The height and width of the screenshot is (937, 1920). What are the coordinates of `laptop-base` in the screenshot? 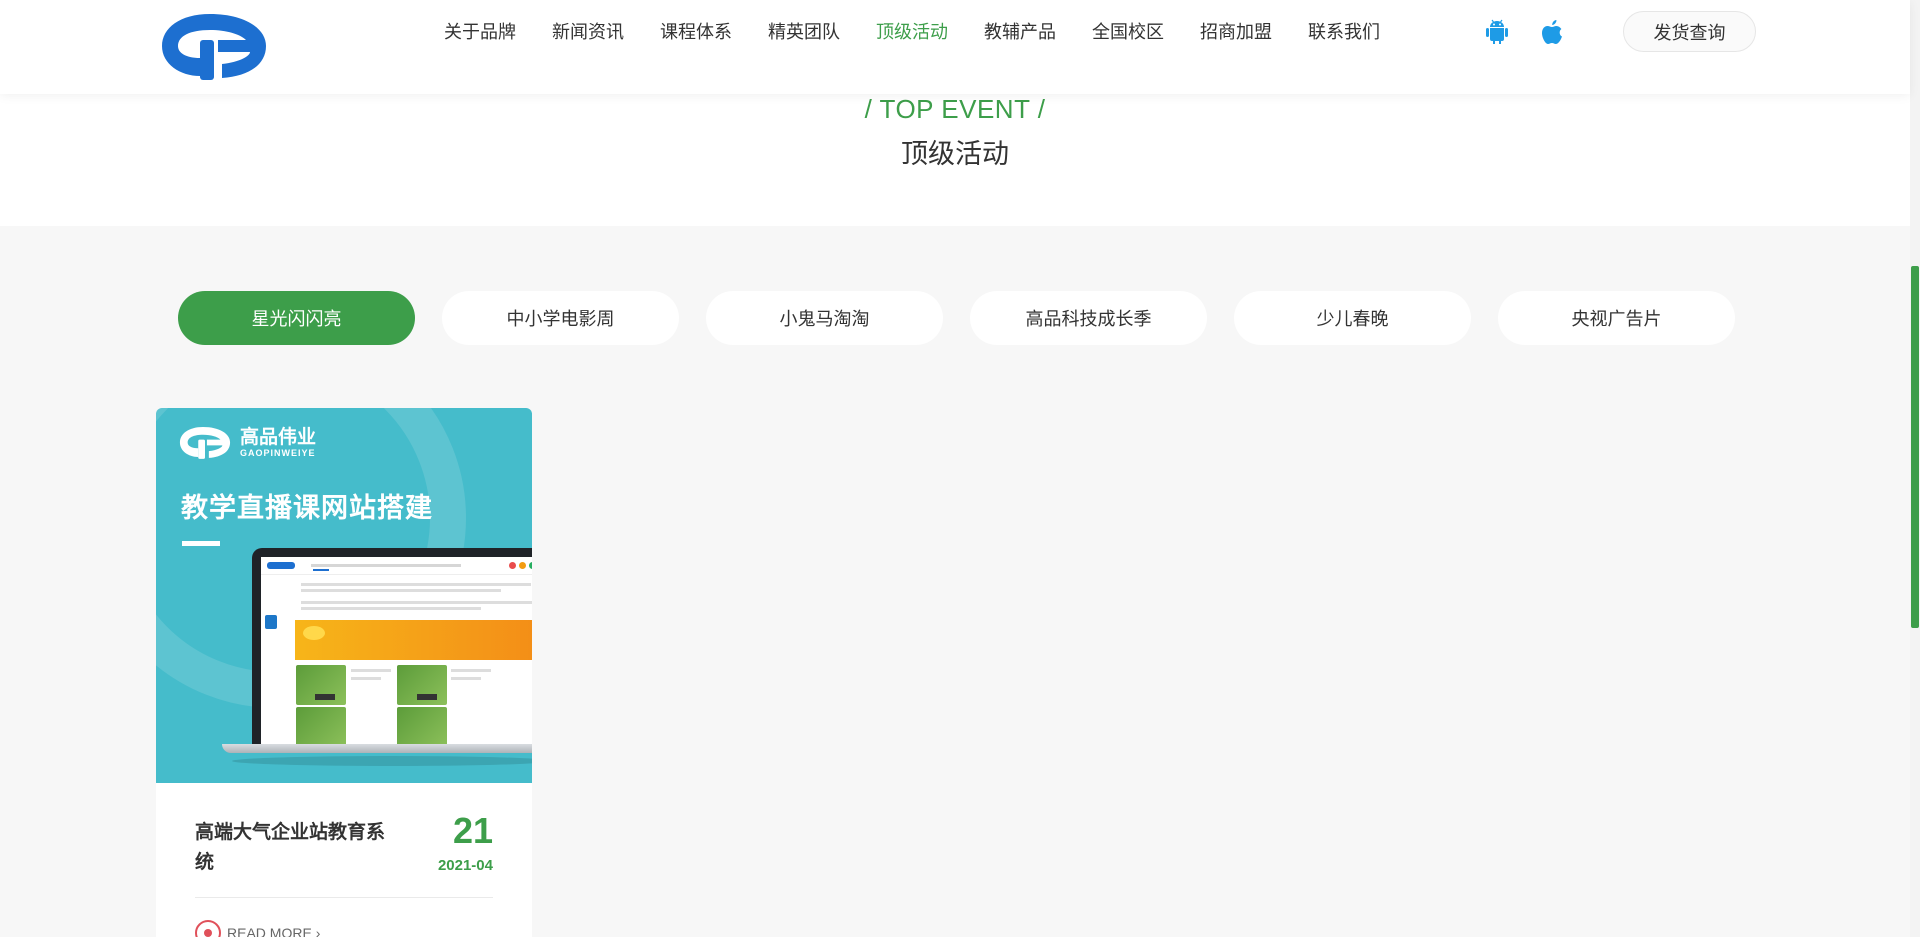 It's located at (377, 748).